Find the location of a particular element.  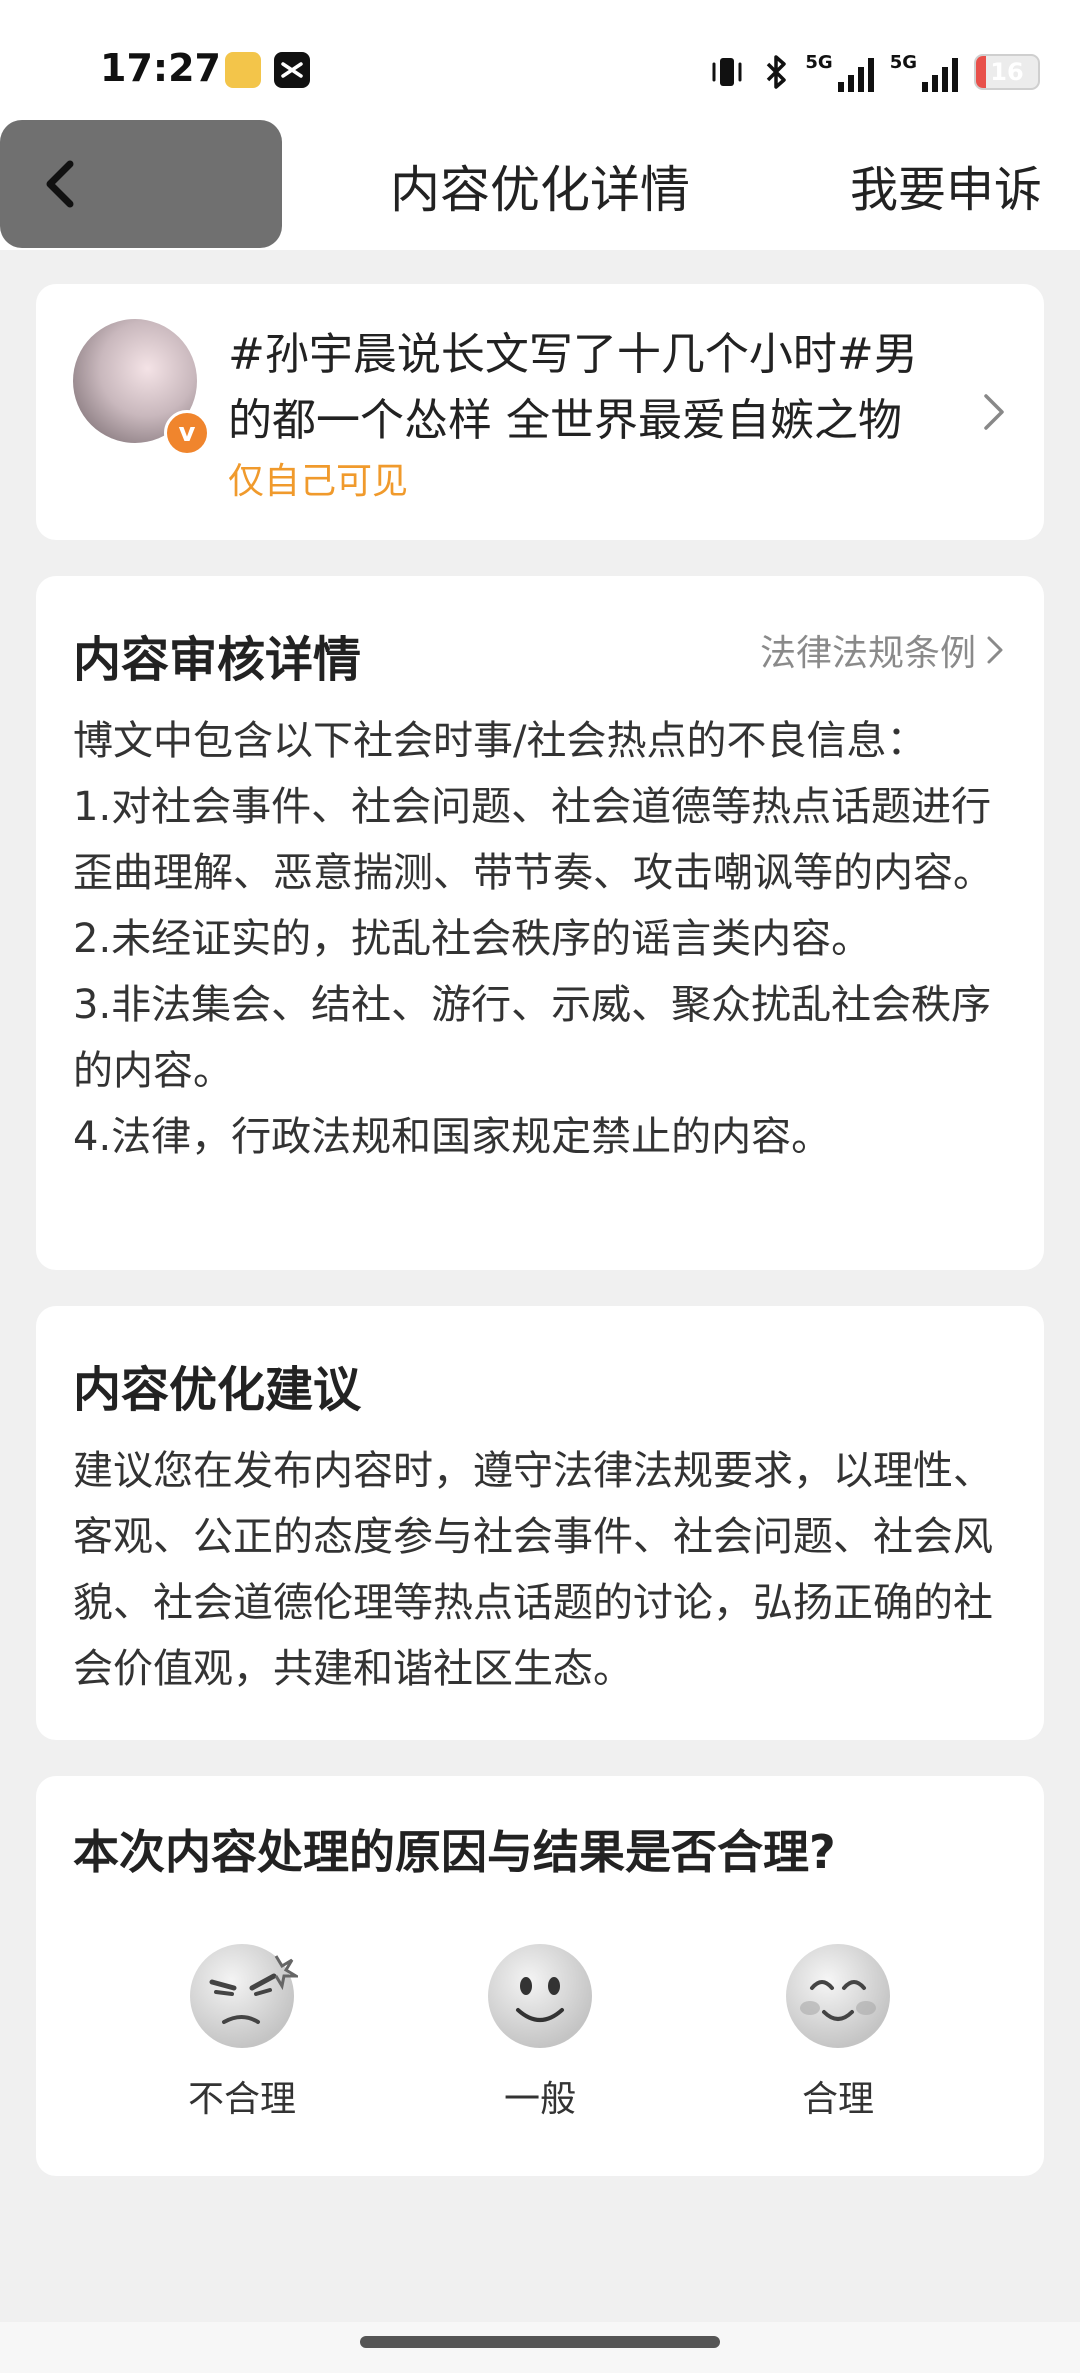

review-line: 2.未经证实的，扰乱社会秩序的谣言类内容。 is located at coordinates (472, 939).